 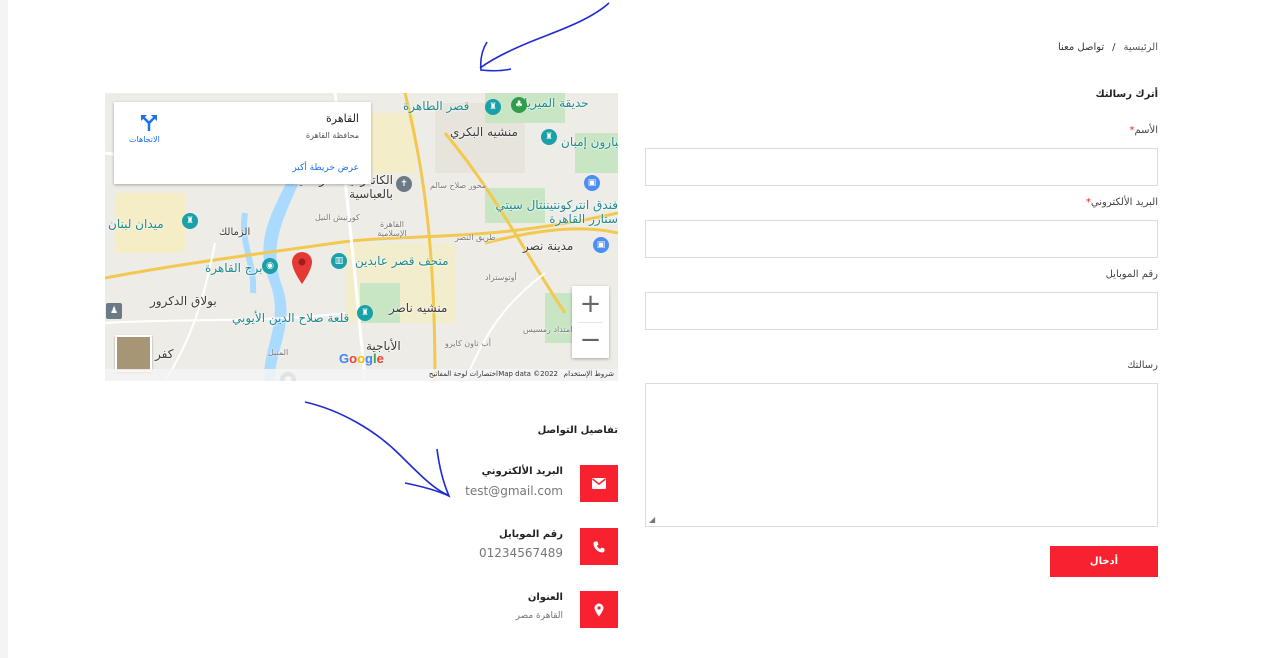 I want to click on annotation-arrowhead-bottom, so click(x=427, y=473).